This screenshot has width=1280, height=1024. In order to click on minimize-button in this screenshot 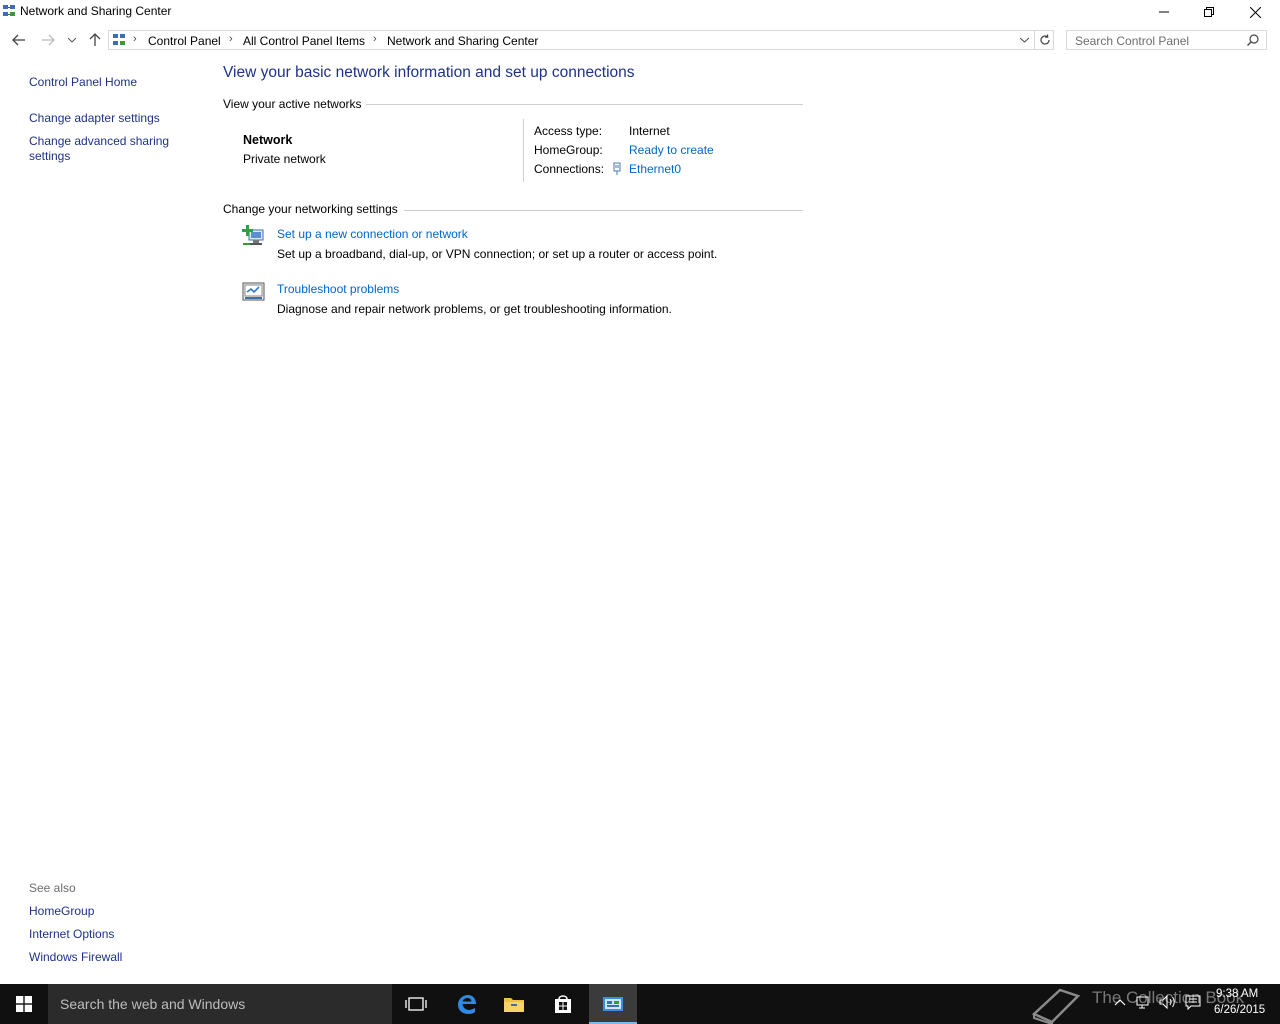, I will do `click(1164, 12)`.